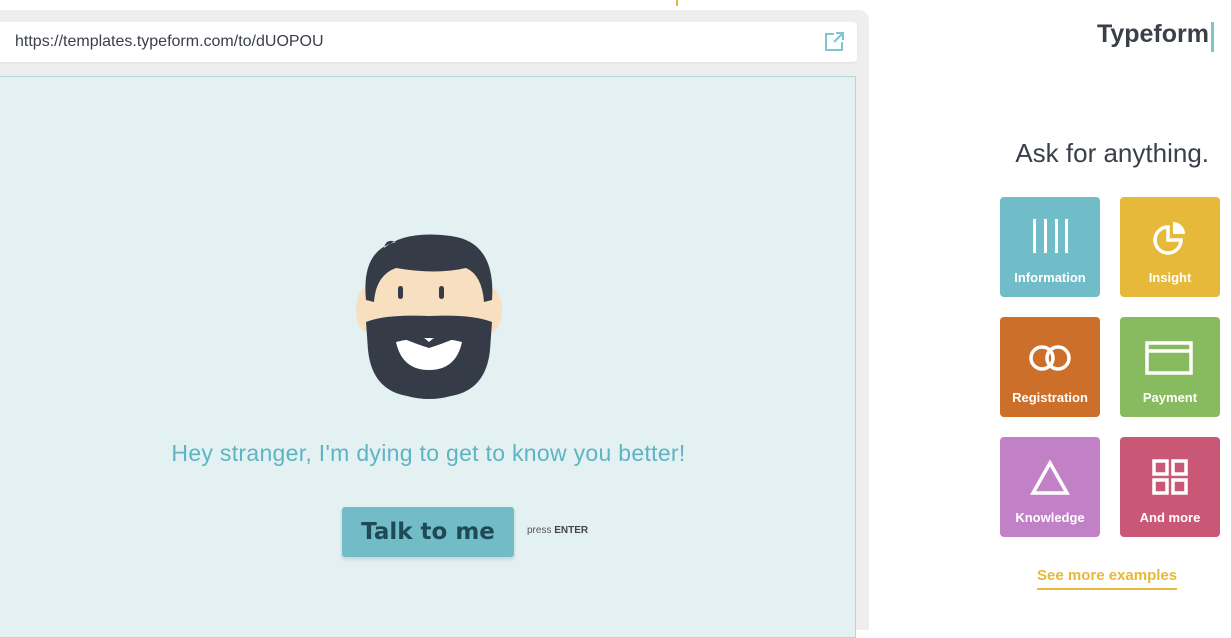  Describe the element at coordinates (1170, 397) in the screenshot. I see `tile-label: Payment` at that location.